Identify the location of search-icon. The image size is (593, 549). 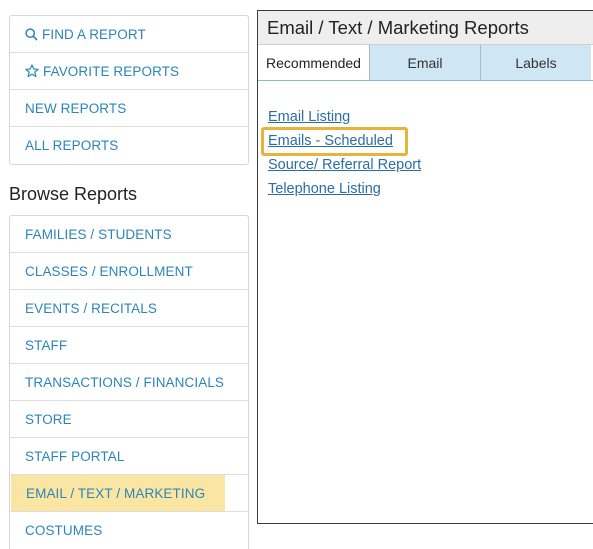
(31, 34).